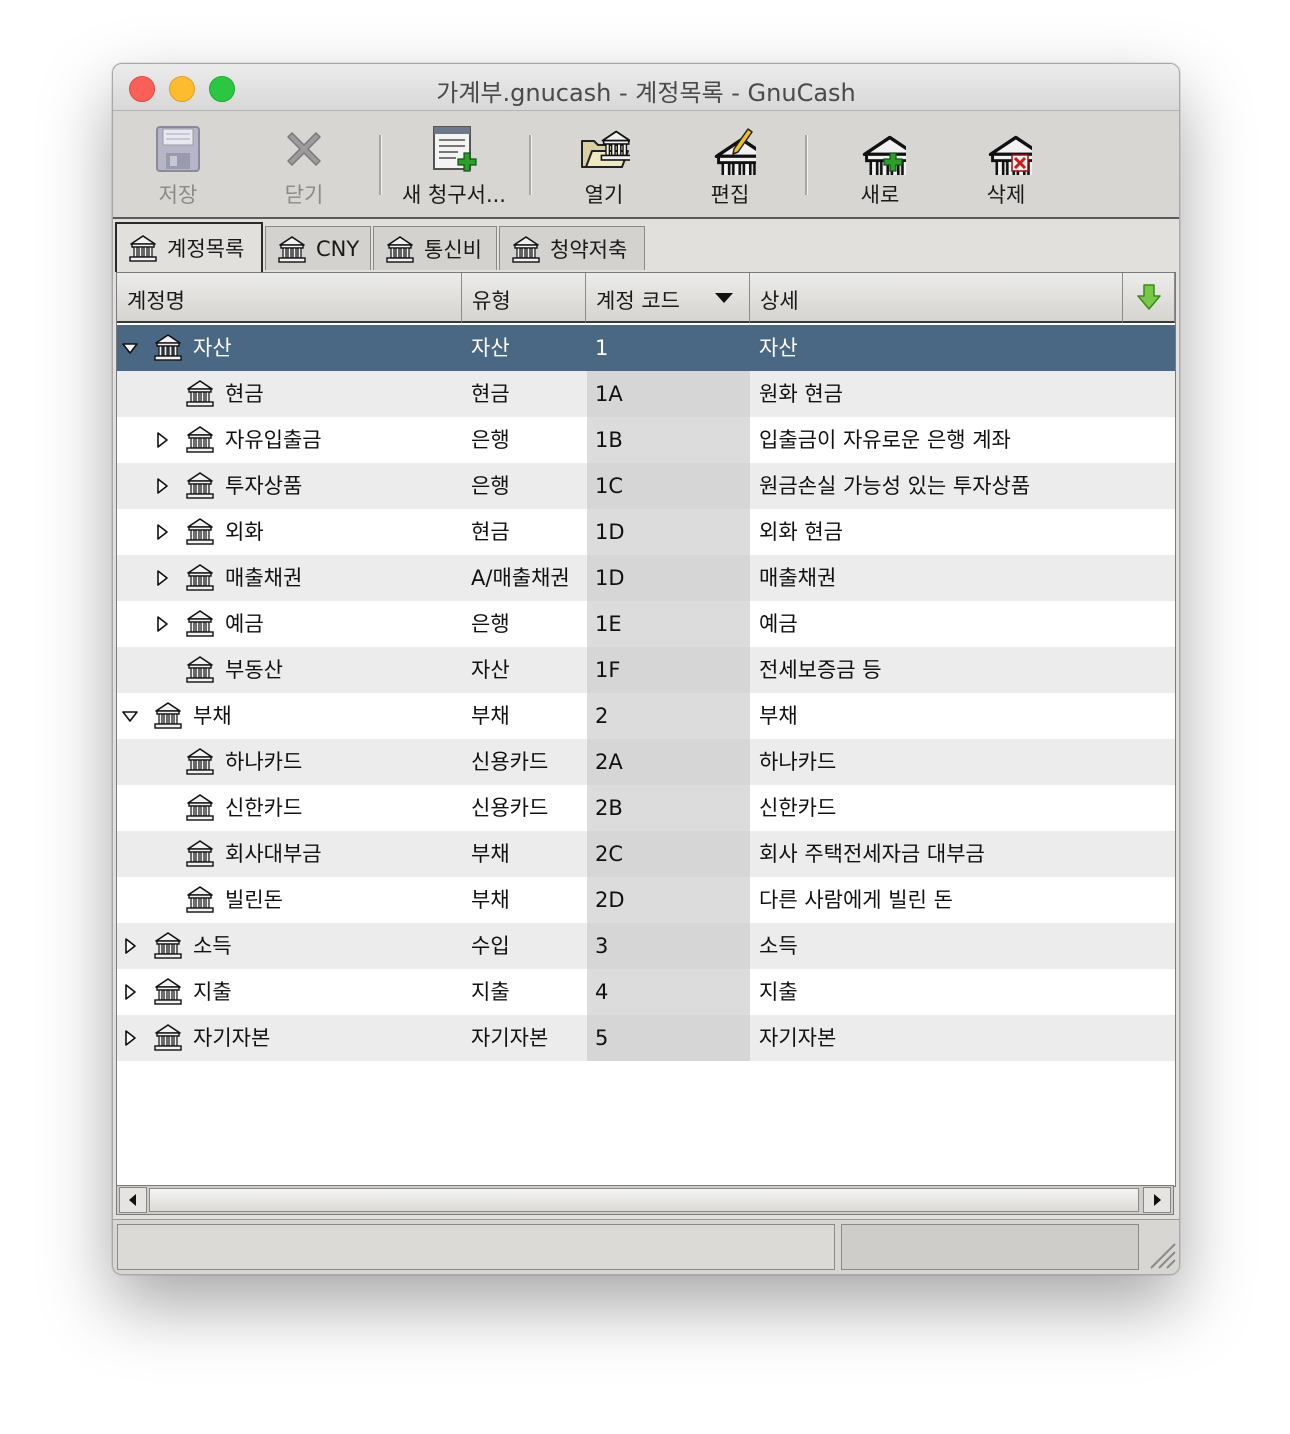 The image size is (1290, 1434). What do you see at coordinates (646, 486) in the screenshot?
I see `account-row: 투자상품 은행 1C 원금손실 가능성 있는 투자상품` at bounding box center [646, 486].